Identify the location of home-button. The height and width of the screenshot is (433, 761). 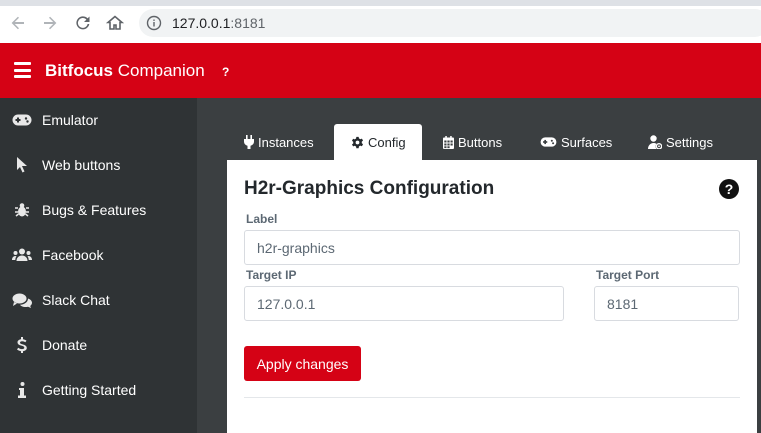
(115, 23).